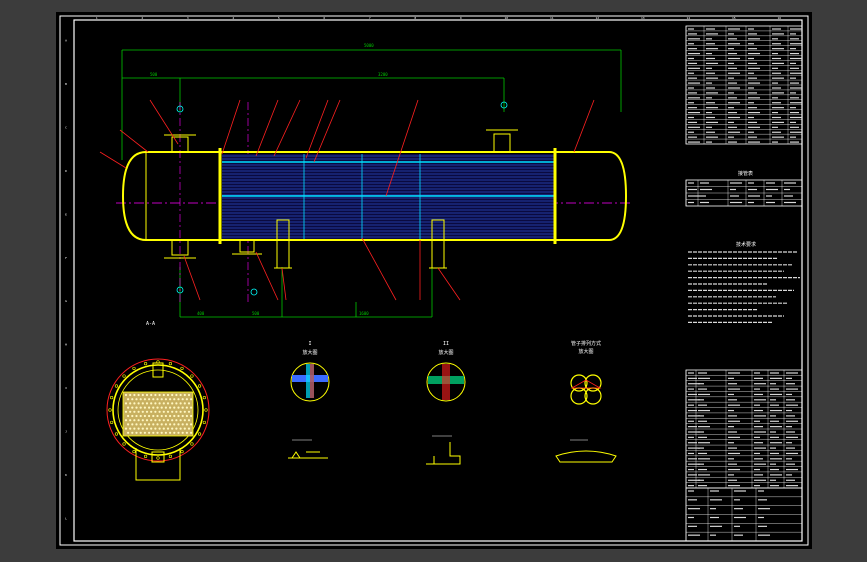 This screenshot has width=867, height=562. What do you see at coordinates (506, 18) in the screenshot?
I see `column-marker: 10` at bounding box center [506, 18].